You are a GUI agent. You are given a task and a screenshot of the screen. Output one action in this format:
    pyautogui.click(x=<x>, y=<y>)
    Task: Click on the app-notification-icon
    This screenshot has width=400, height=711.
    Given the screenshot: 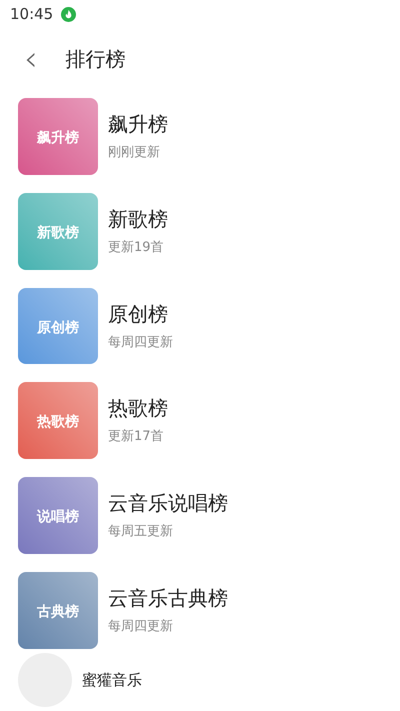 What is the action you would take?
    pyautogui.click(x=68, y=14)
    